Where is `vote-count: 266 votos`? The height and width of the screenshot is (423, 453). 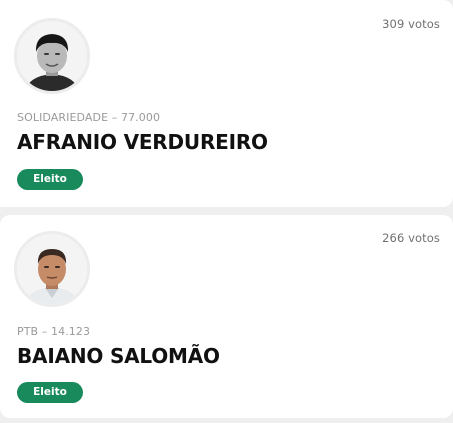 vote-count: 266 votos is located at coordinates (411, 238).